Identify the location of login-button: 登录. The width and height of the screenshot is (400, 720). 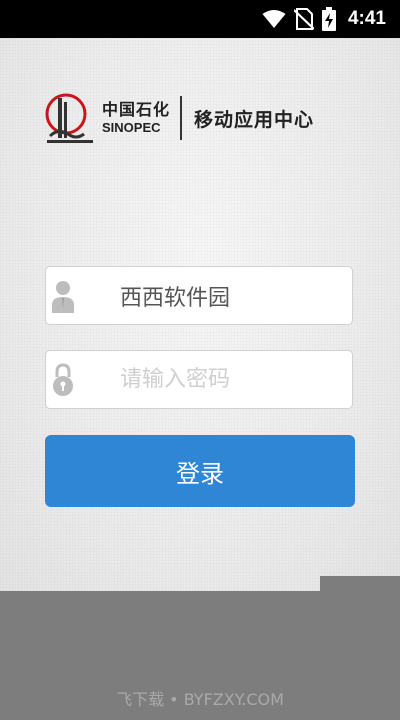
(200, 471).